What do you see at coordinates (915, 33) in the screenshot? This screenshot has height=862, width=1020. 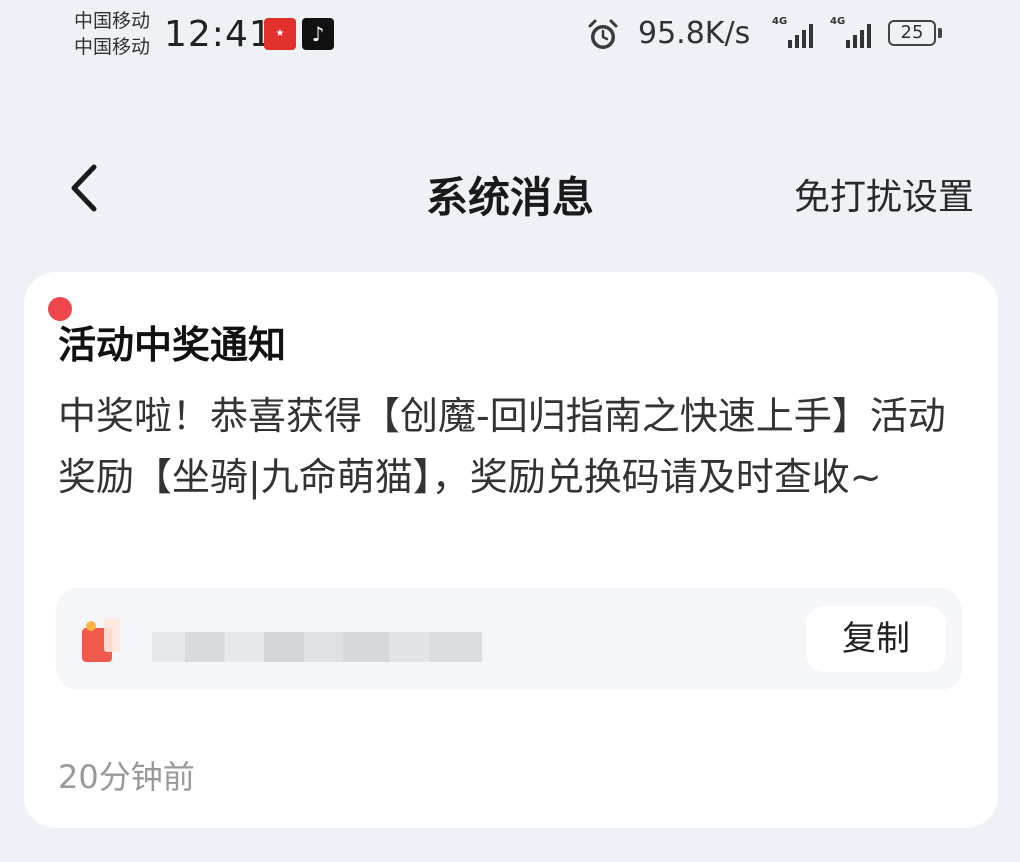 I see `battery-icon: 25` at bounding box center [915, 33].